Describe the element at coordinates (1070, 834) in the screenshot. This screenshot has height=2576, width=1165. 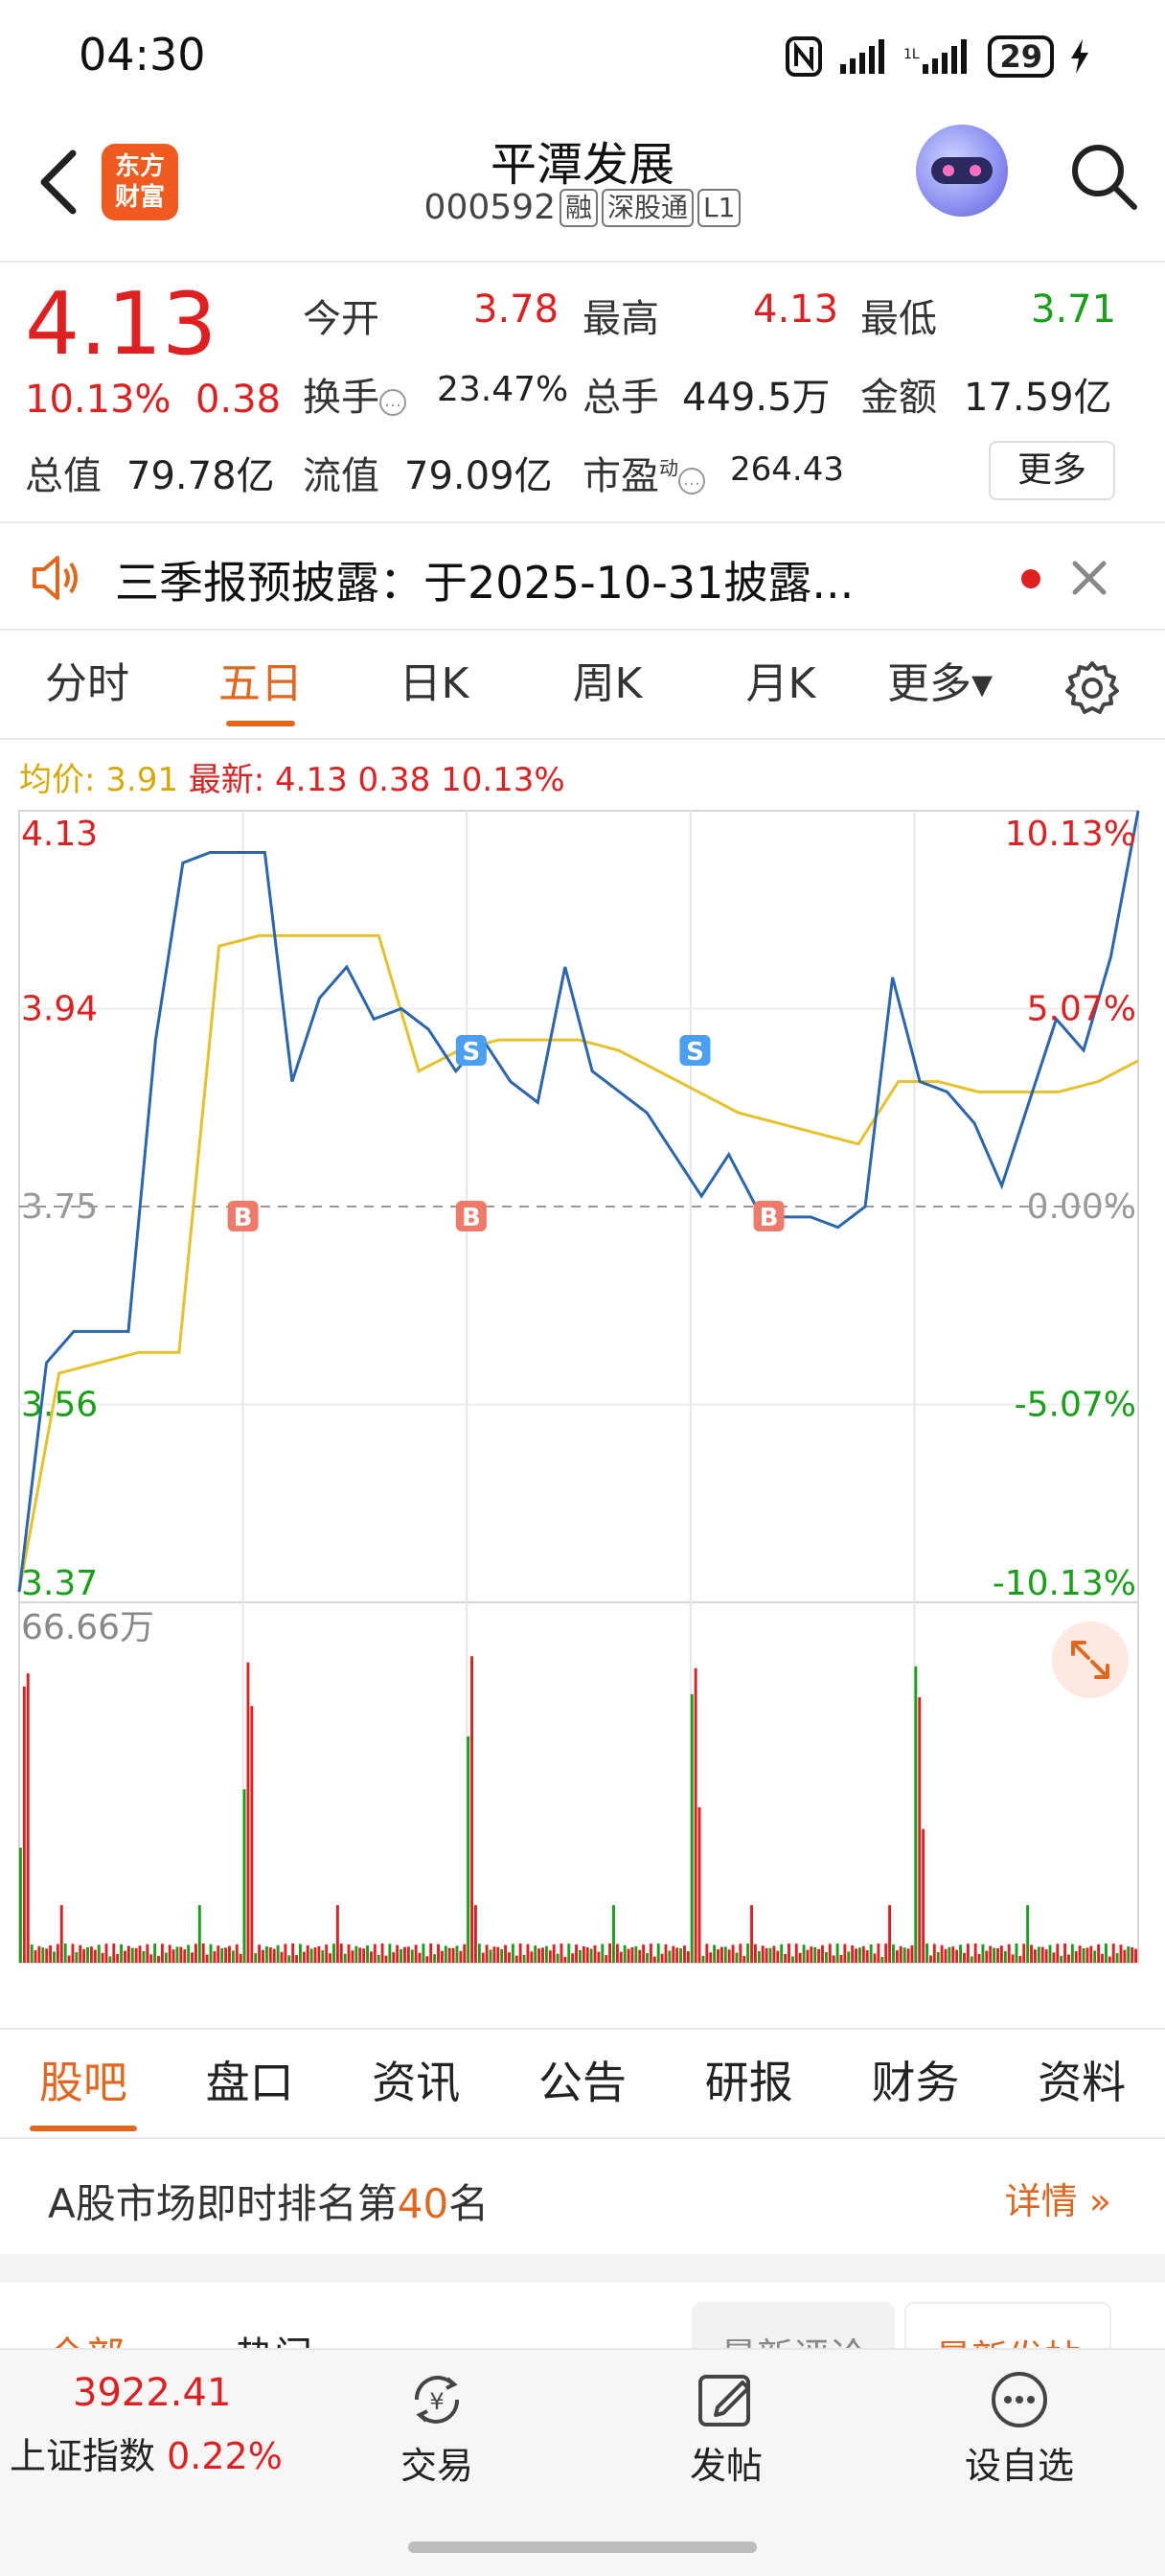
I see `pct-tick-label: 10.13%` at that location.